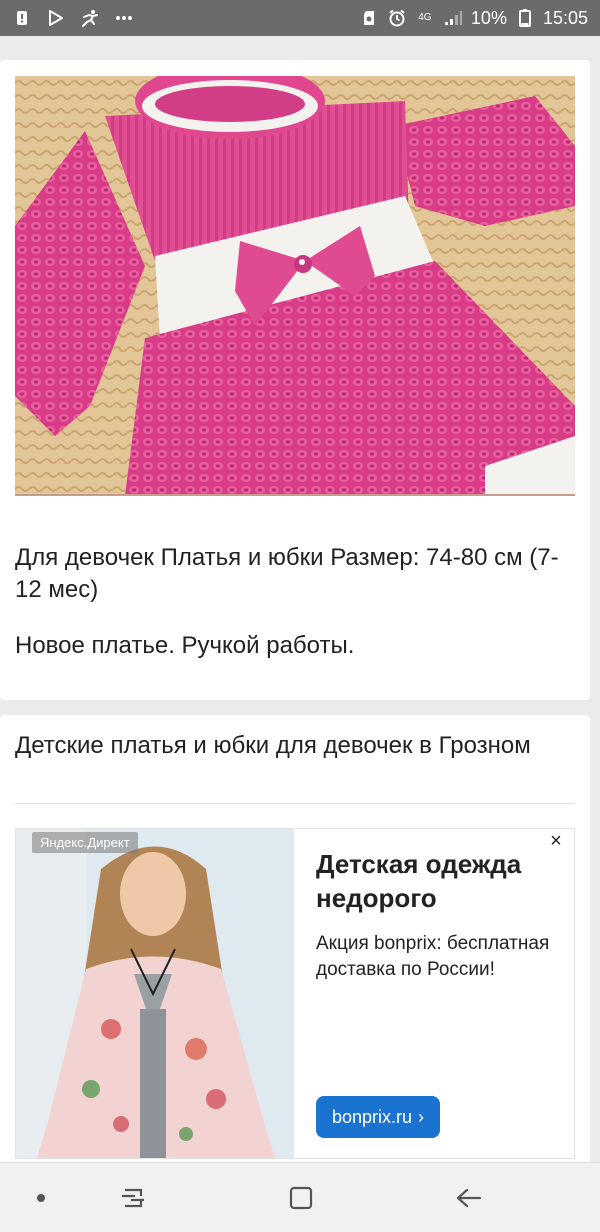  Describe the element at coordinates (56, 18) in the screenshot. I see `play-store-icon` at that location.